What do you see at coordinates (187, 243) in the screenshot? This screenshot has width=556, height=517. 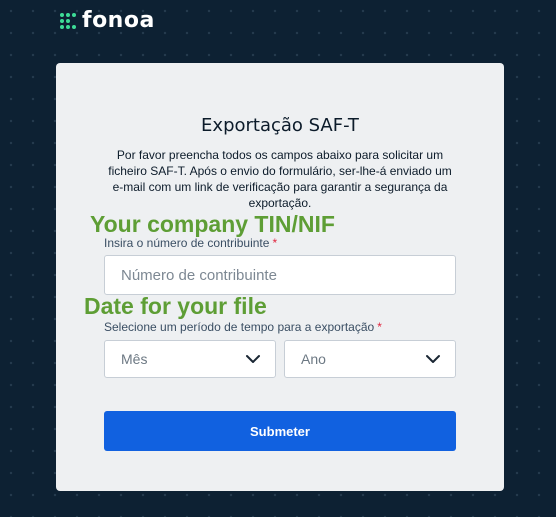 I see `tin-label-text: Insira o número de contribuinte` at bounding box center [187, 243].